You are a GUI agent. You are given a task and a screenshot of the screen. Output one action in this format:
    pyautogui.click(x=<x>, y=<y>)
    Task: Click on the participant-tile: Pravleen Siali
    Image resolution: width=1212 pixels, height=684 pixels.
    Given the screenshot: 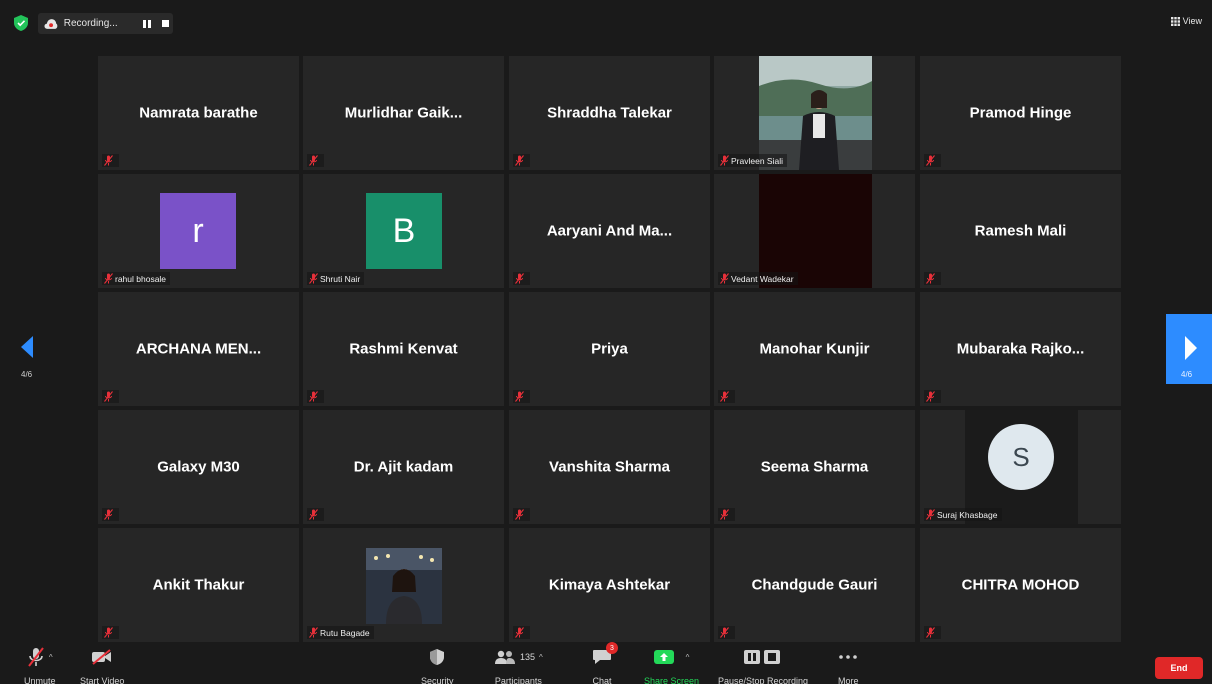 What is the action you would take?
    pyautogui.click(x=814, y=113)
    